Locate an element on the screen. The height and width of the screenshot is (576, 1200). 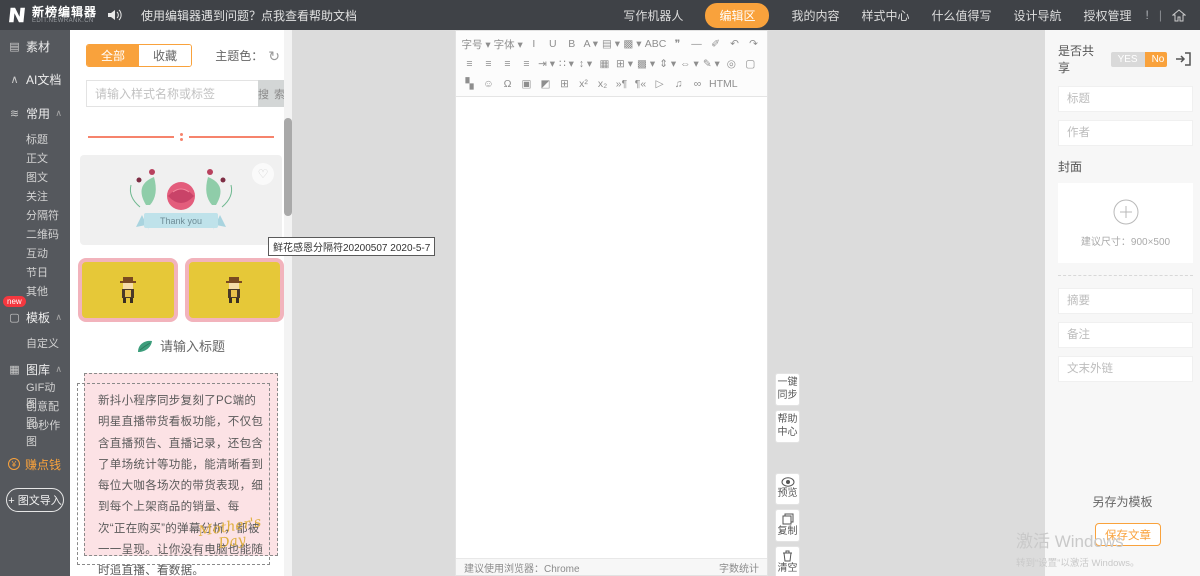
italic-button: I is located at coordinates (533, 44).